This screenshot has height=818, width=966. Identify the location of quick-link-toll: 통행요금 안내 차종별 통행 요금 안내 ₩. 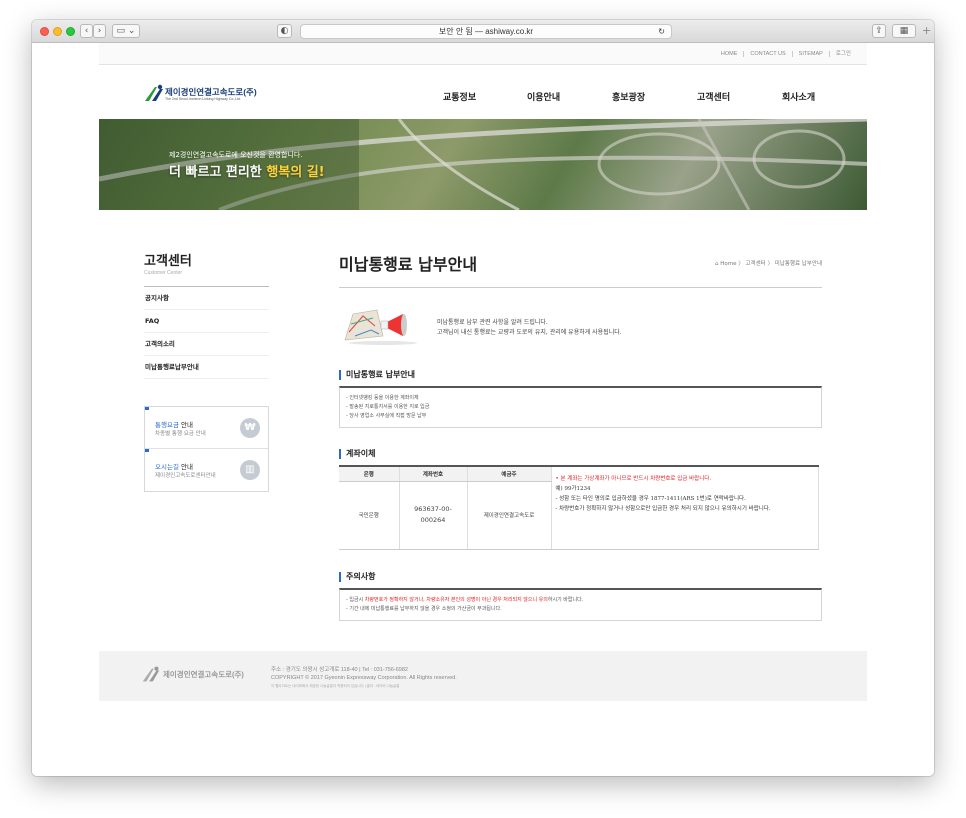
(206, 428).